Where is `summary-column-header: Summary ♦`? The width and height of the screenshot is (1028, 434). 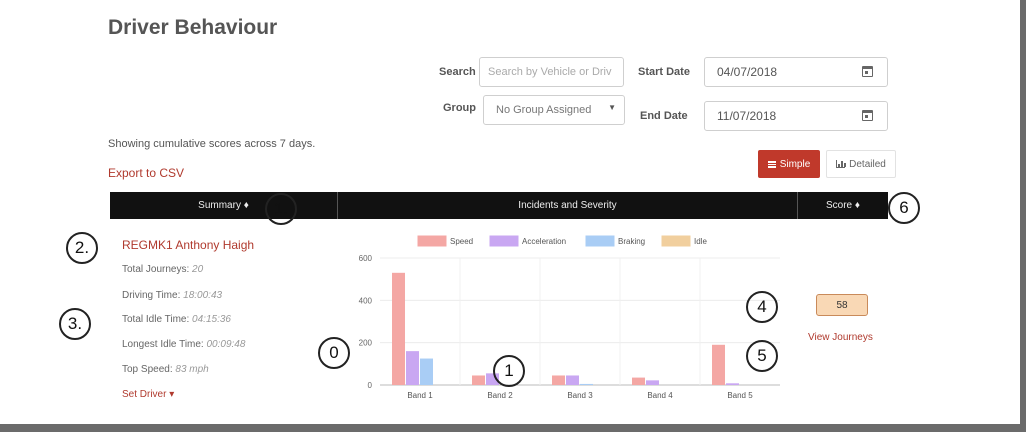
summary-column-header: Summary ♦ is located at coordinates (223, 205).